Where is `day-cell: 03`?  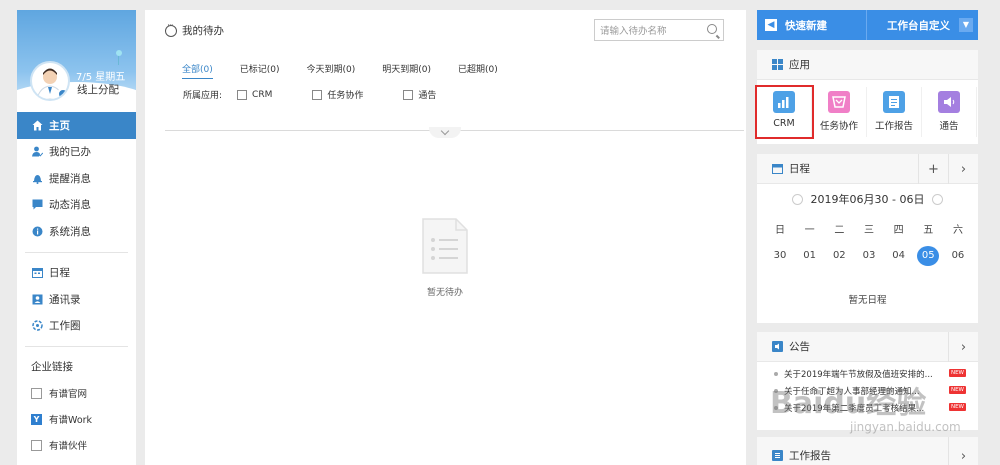
day-cell: 03 is located at coordinates (869, 256).